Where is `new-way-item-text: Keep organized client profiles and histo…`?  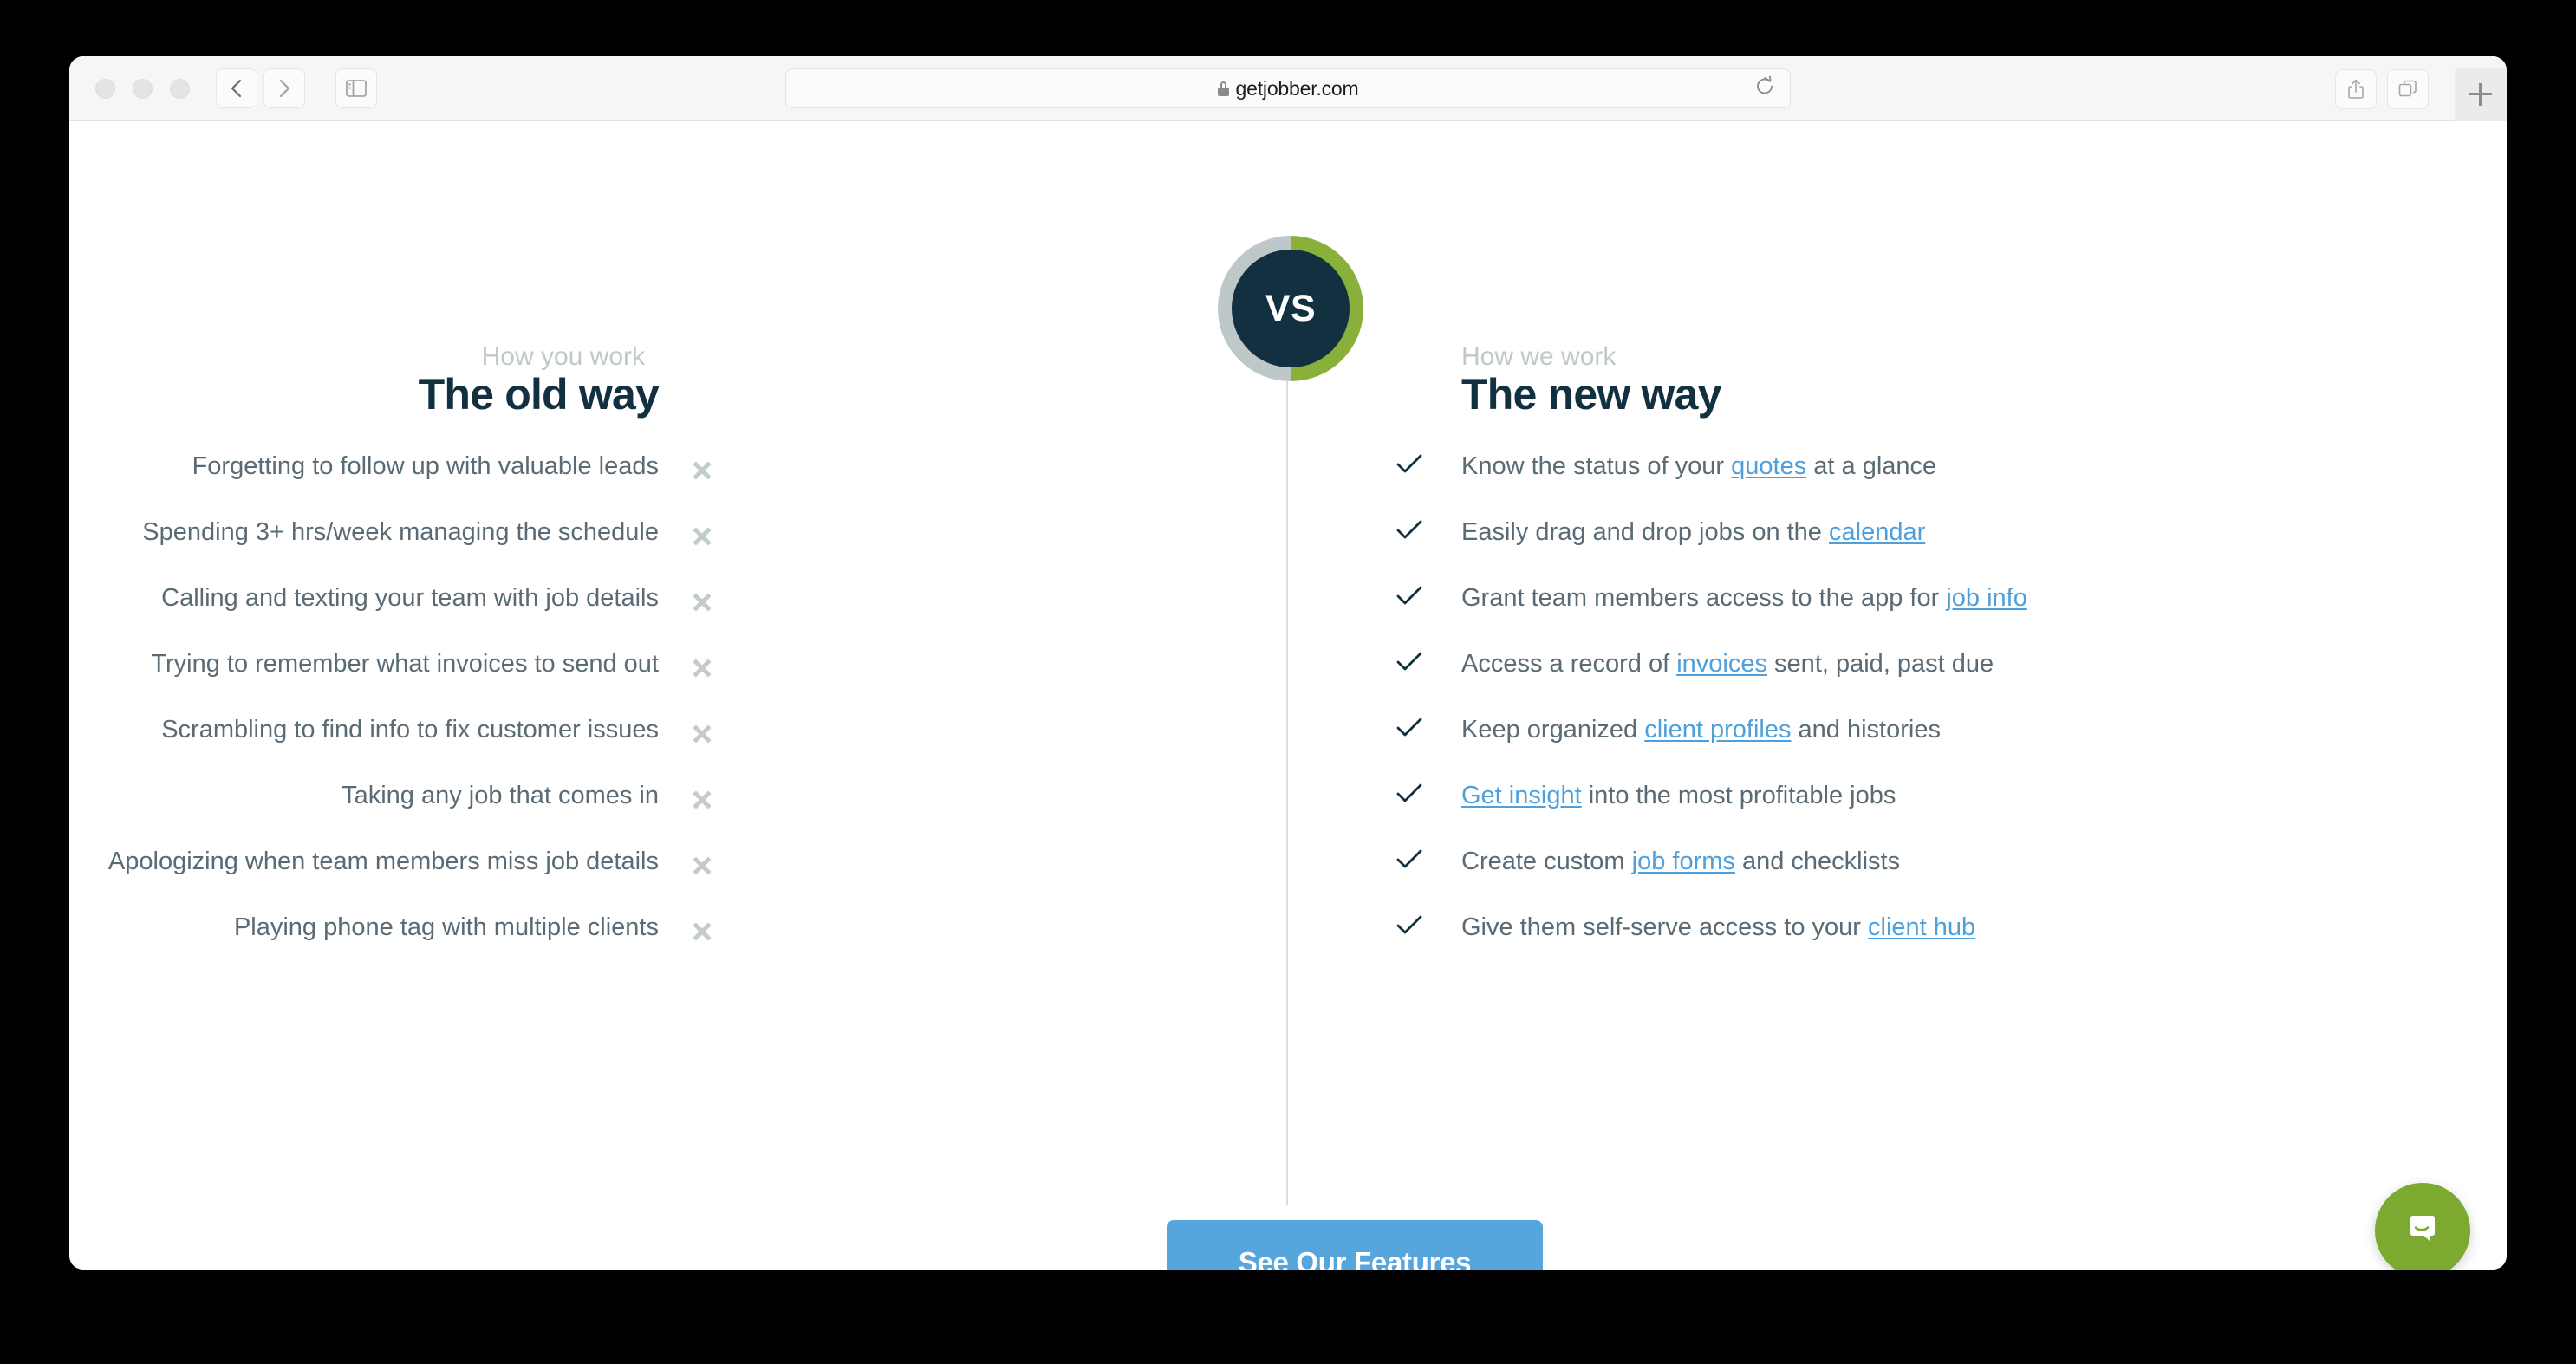 new-way-item-text: Keep organized client profiles and histo… is located at coordinates (1701, 729).